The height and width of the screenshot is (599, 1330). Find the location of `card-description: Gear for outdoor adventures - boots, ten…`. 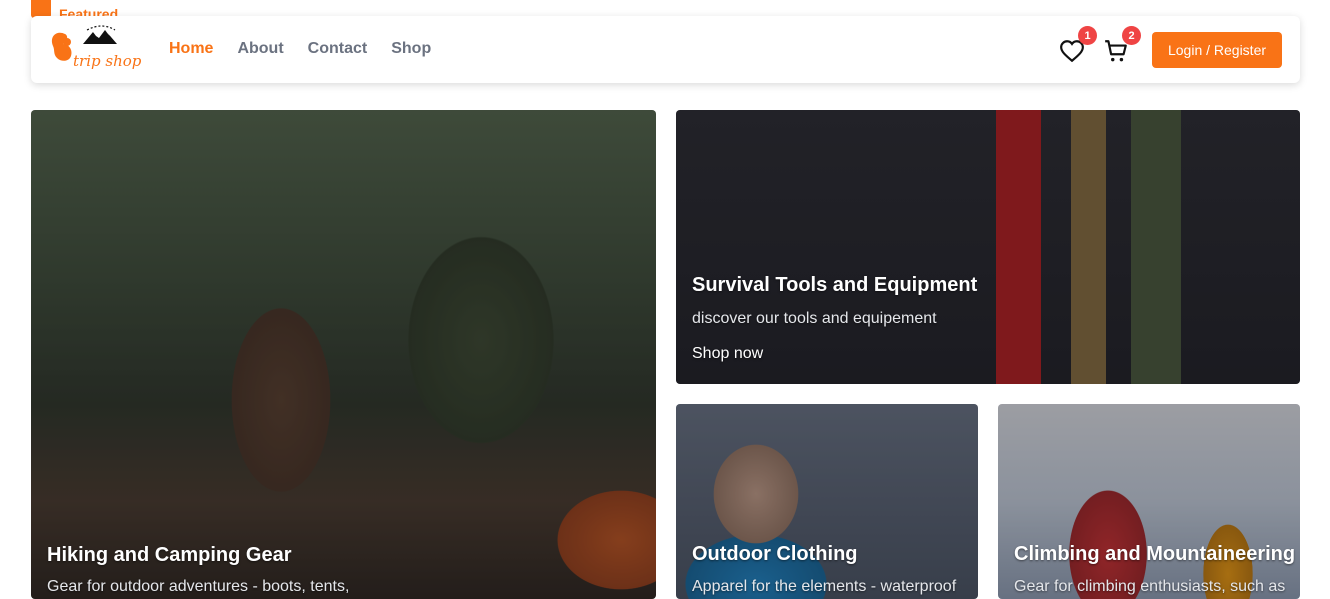

card-description: Gear for outdoor adventures - boots, ten… is located at coordinates (198, 586).